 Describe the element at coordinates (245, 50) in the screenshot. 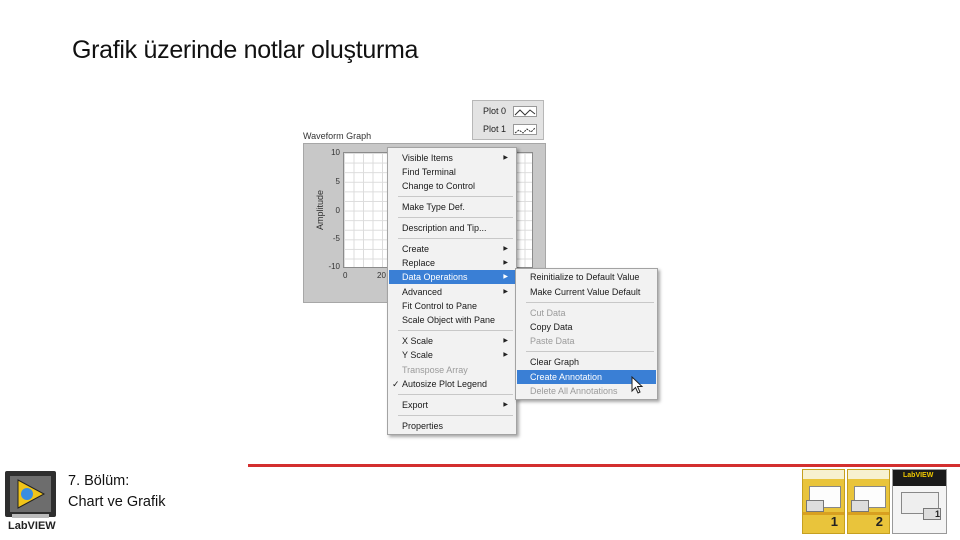

I see `slide-title: Grafik üzerinde notlar oluşturma` at that location.